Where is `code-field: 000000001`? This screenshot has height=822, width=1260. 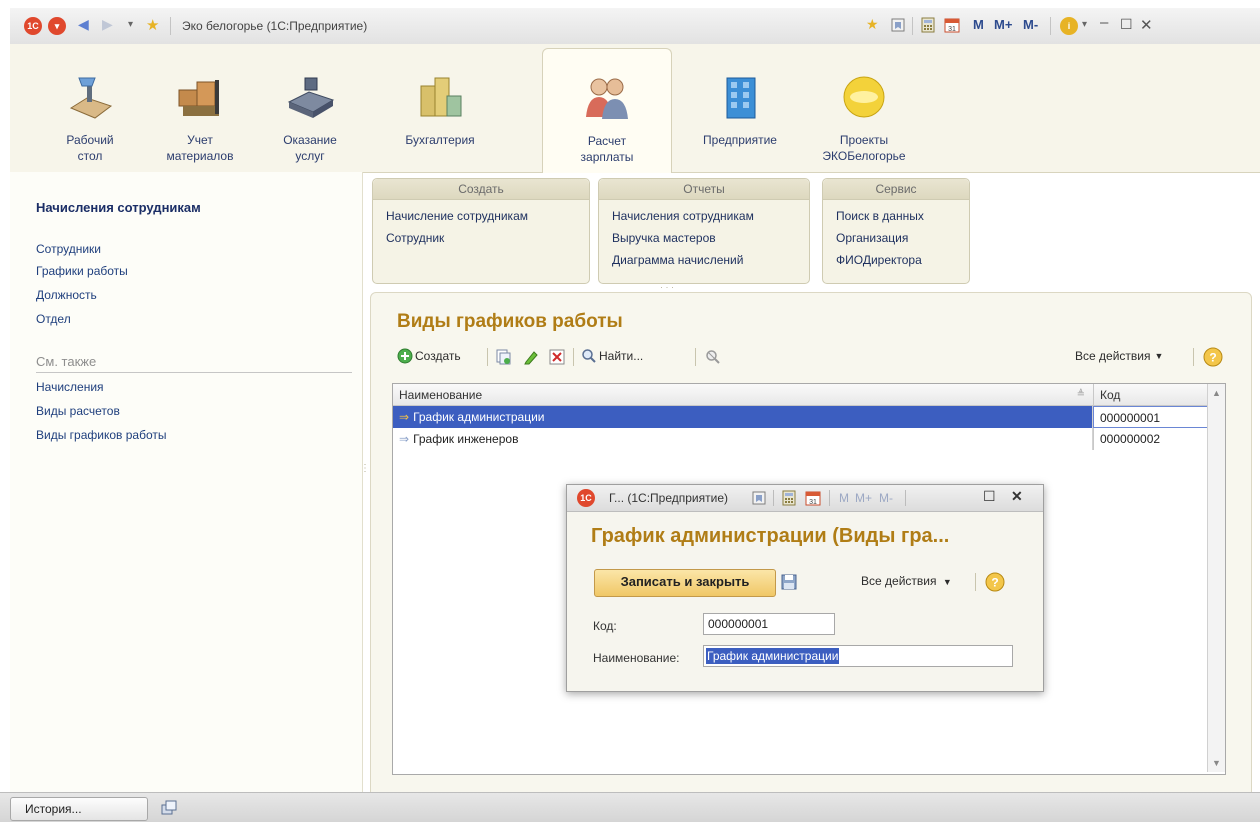
code-field: 000000001 is located at coordinates (769, 624).